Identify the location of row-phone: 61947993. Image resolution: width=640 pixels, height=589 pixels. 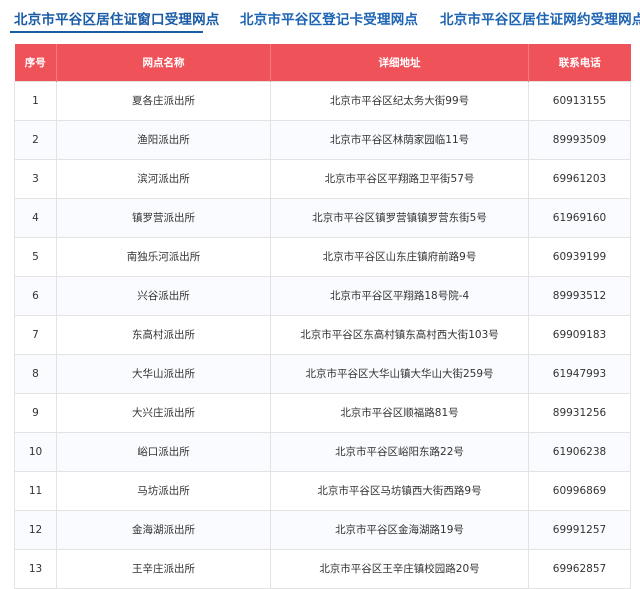
(579, 373).